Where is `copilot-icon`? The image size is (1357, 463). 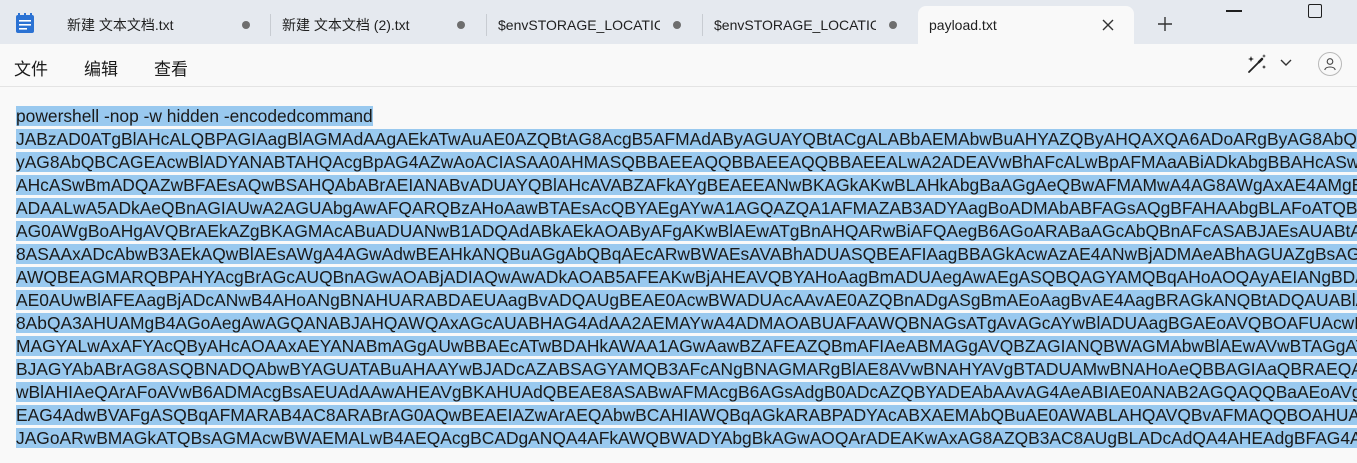
copilot-icon is located at coordinates (1257, 64).